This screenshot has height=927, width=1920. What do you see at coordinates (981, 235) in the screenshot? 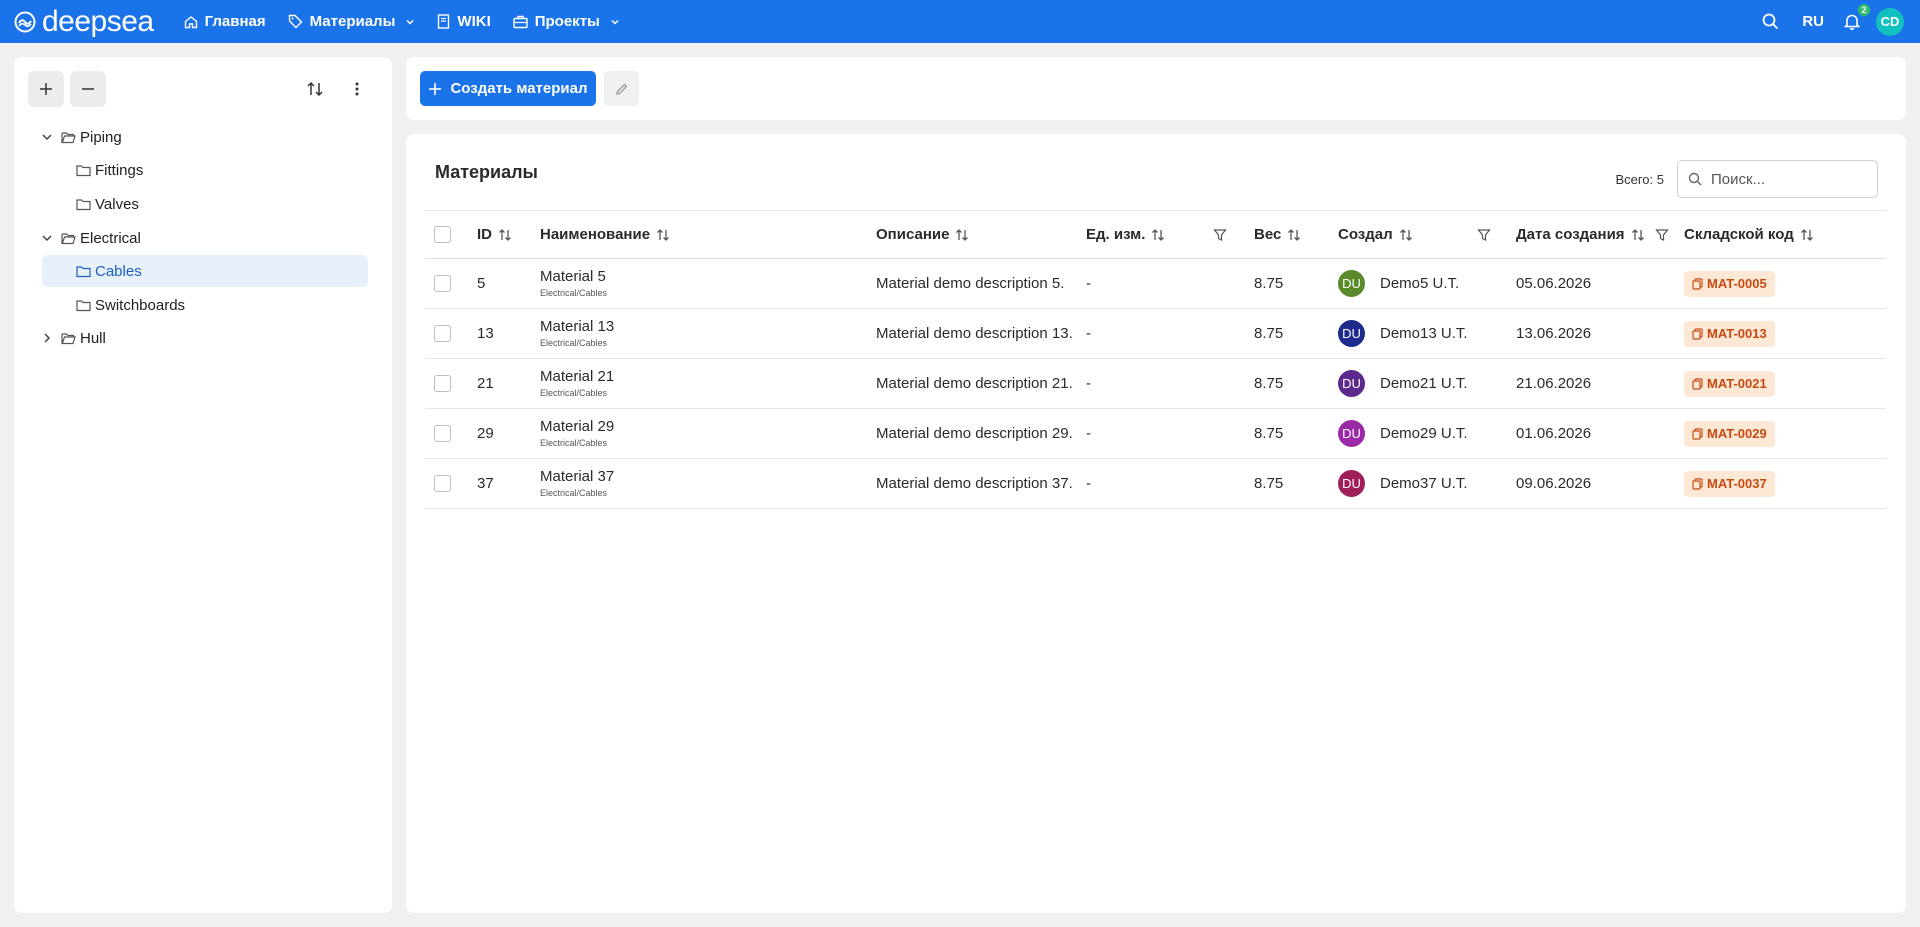
I see `column-description: Описание` at bounding box center [981, 235].